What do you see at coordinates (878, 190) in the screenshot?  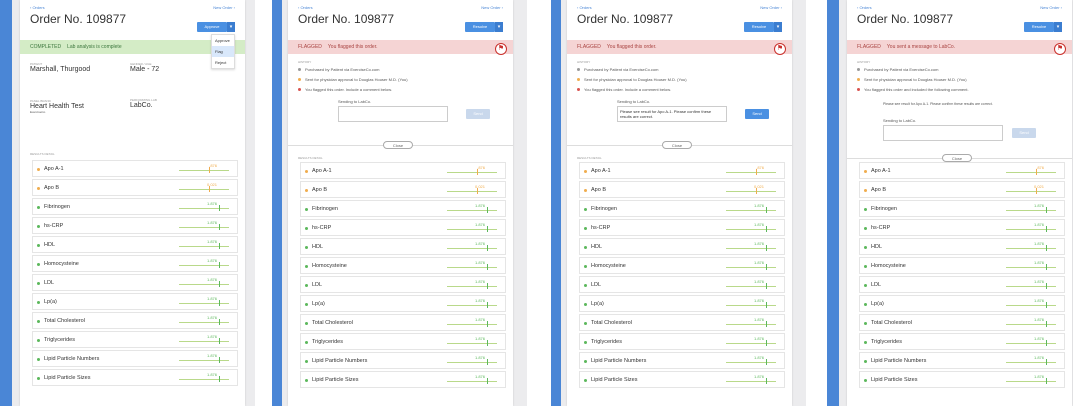 I see `result-name: Apo B` at bounding box center [878, 190].